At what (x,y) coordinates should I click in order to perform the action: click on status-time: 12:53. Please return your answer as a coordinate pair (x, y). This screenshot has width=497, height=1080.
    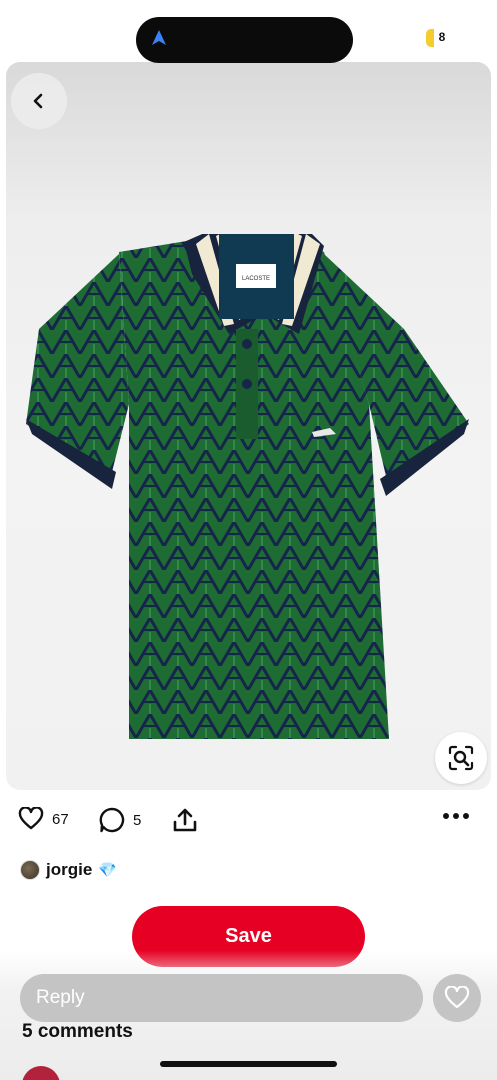
    Looking at the image, I should click on (62, 38).